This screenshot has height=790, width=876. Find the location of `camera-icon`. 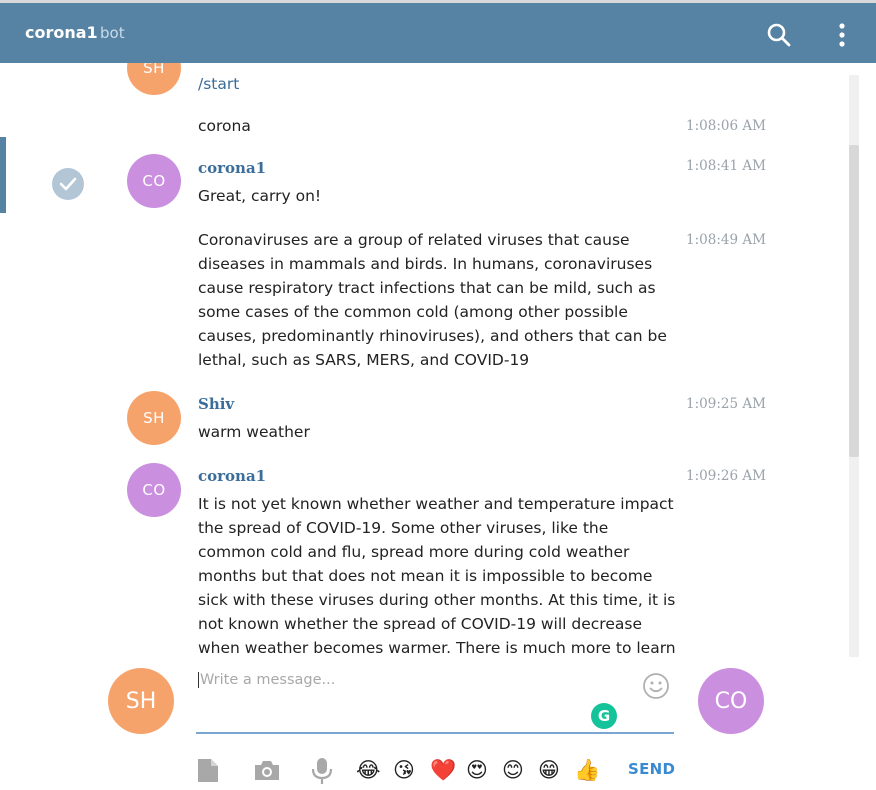

camera-icon is located at coordinates (266, 770).